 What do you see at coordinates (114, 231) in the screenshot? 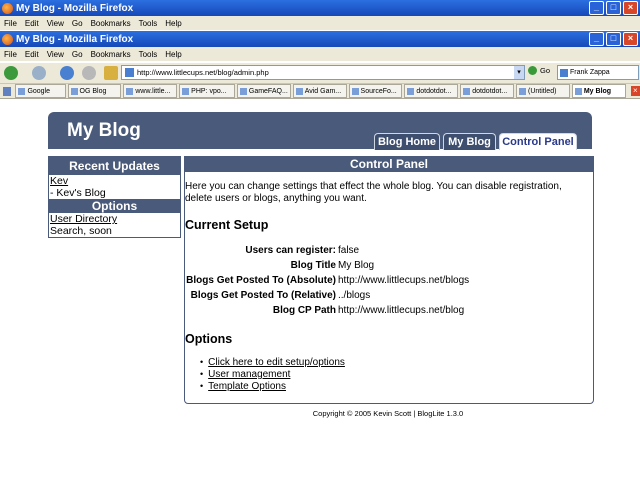
I see `sidebar-item-search: Search, soon` at bounding box center [114, 231].